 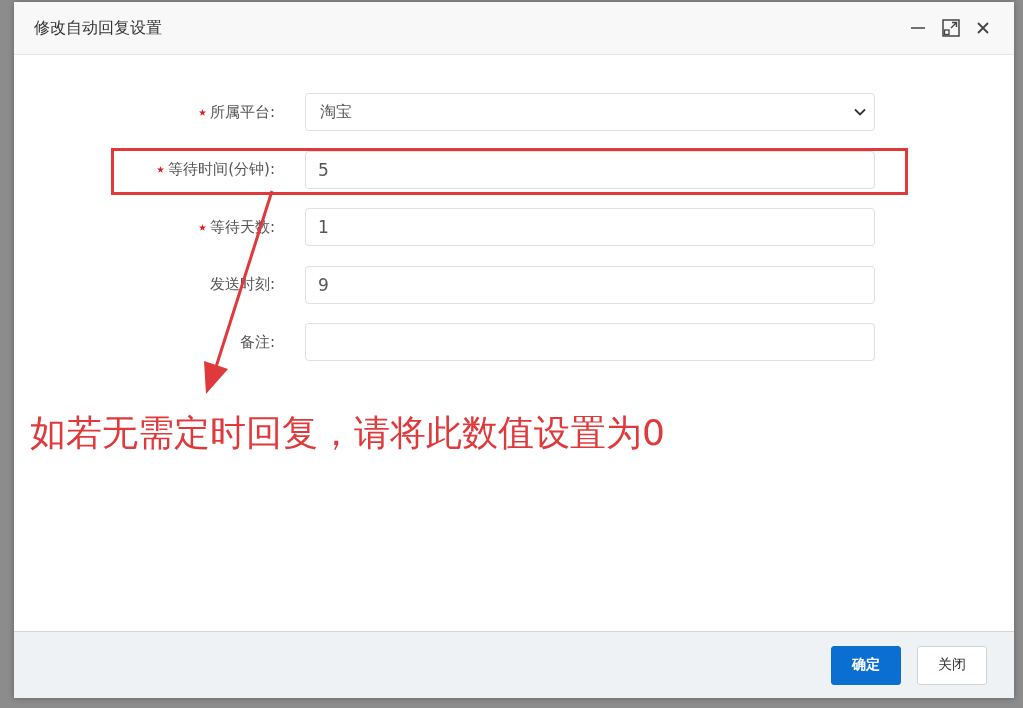 I want to click on minimize-icon, so click(x=918, y=28).